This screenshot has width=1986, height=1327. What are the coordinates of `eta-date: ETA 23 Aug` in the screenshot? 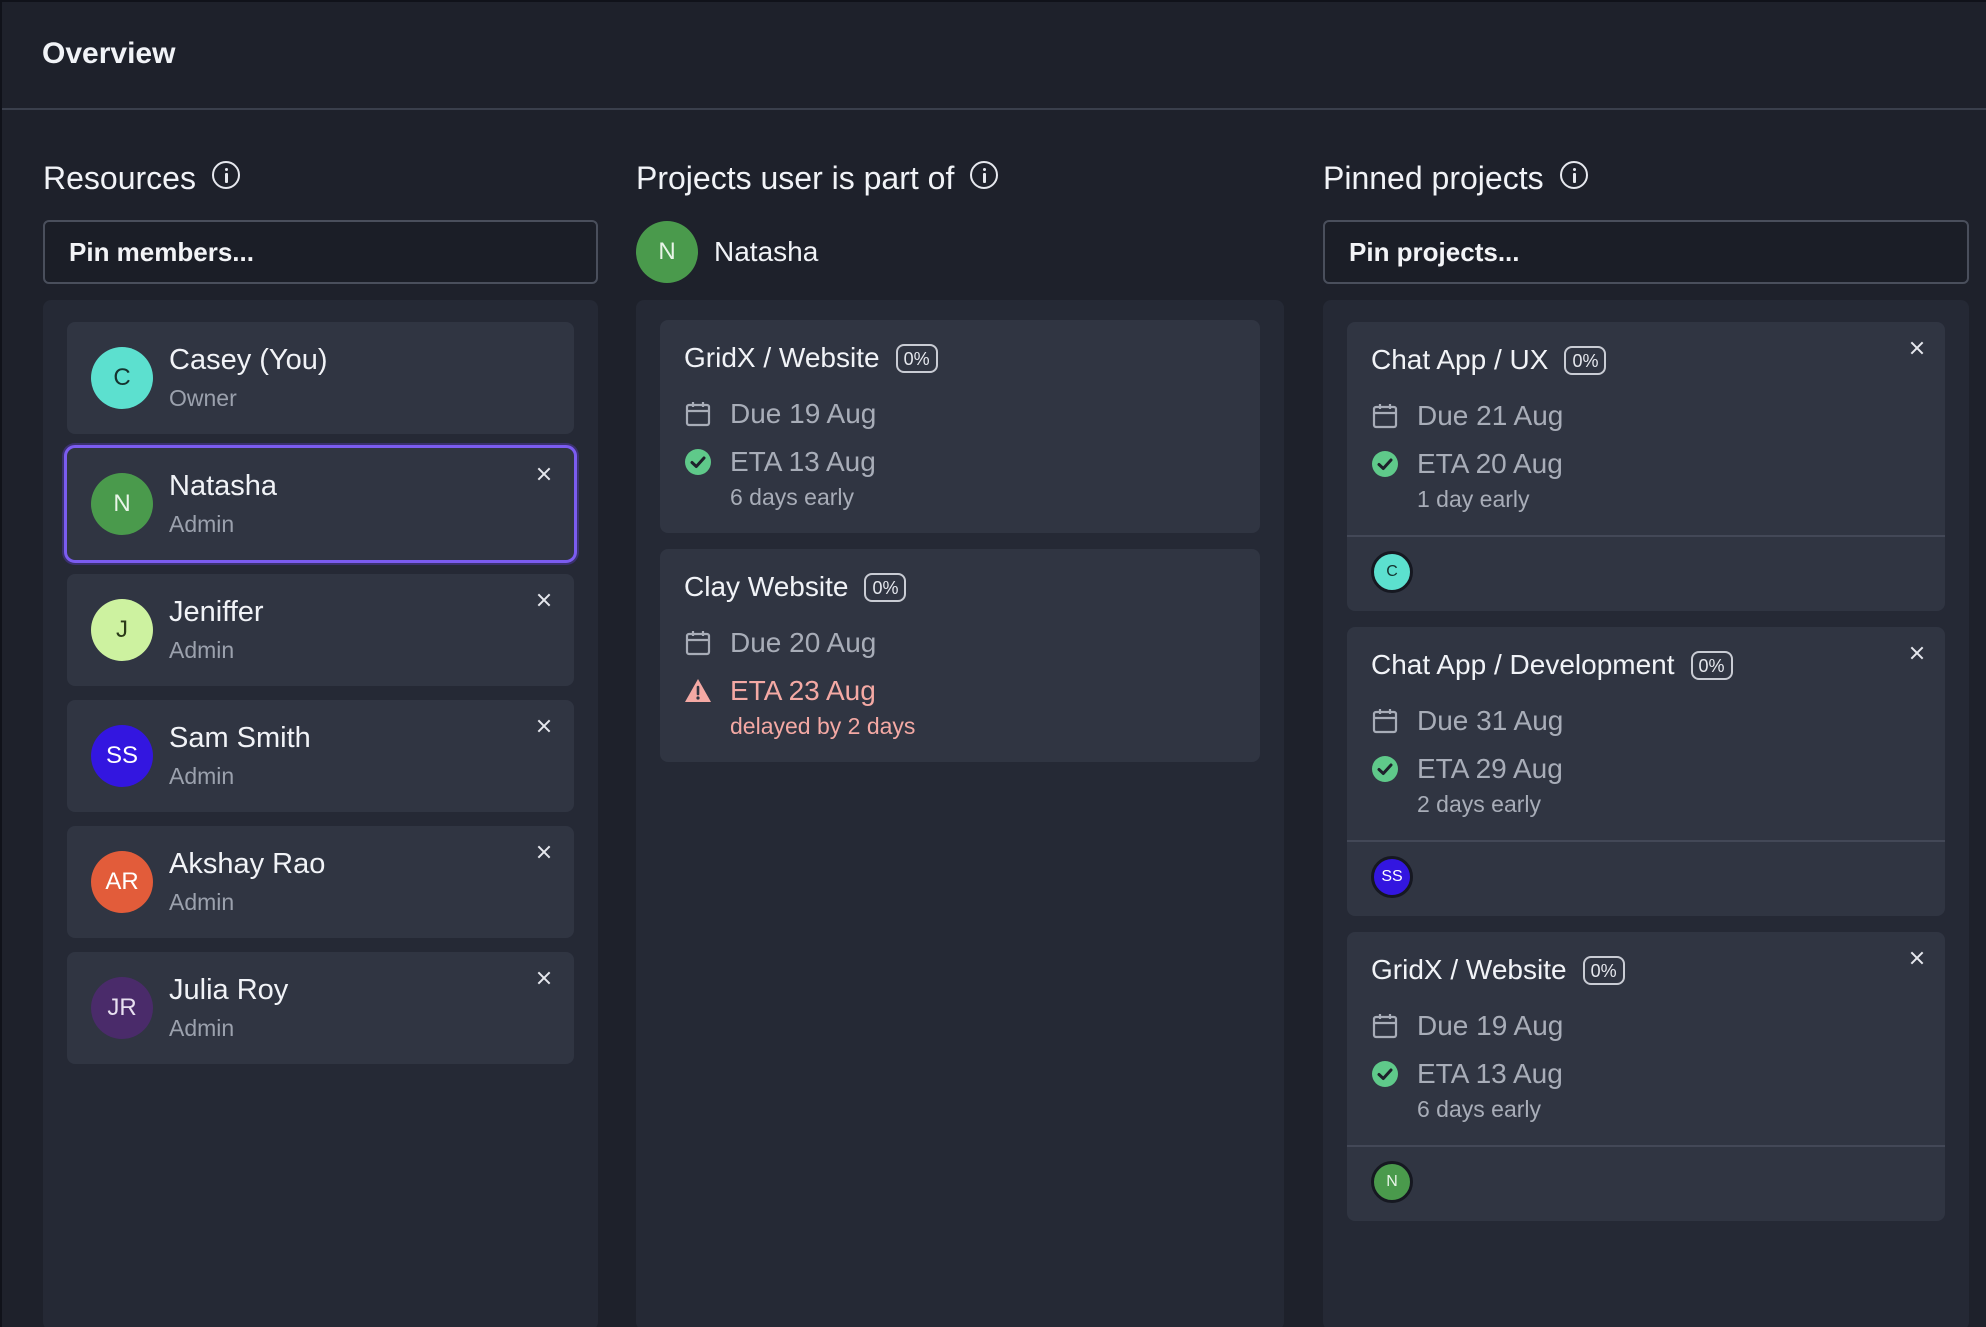 It's located at (803, 690).